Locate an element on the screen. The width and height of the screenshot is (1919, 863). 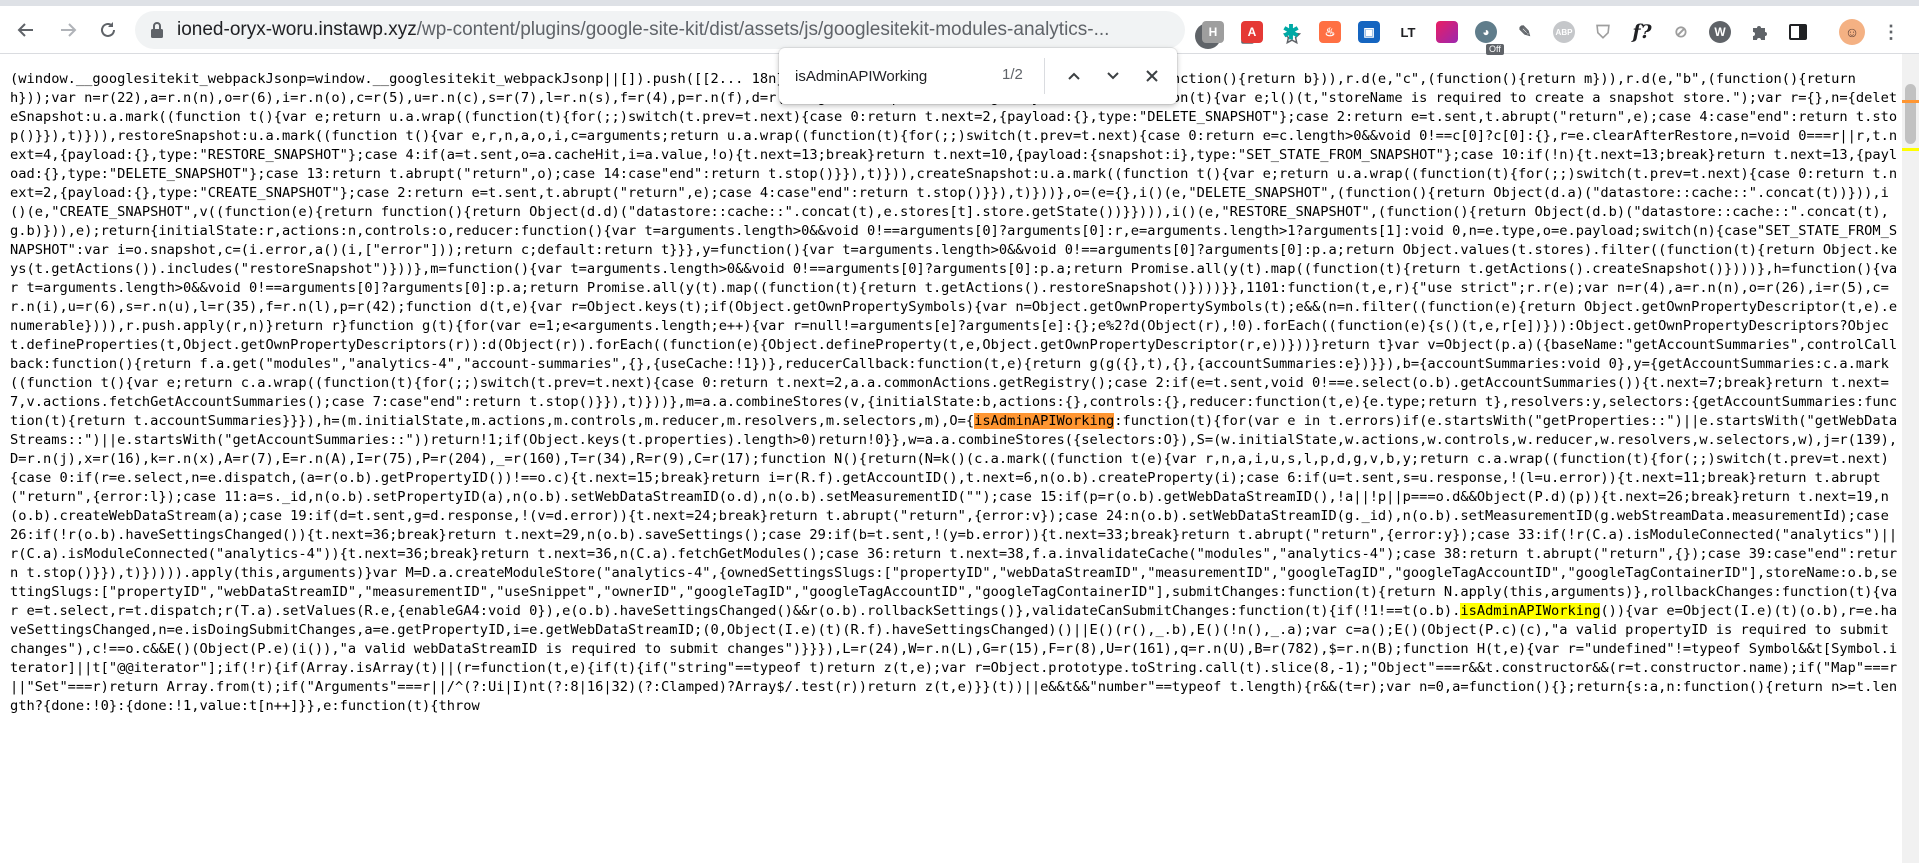
arrow-left-icon is located at coordinates (25, 30).